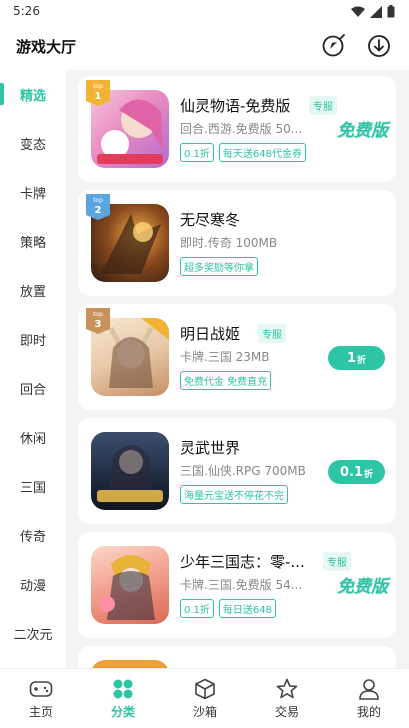  I want to click on game-name: 灵武世界, so click(210, 448).